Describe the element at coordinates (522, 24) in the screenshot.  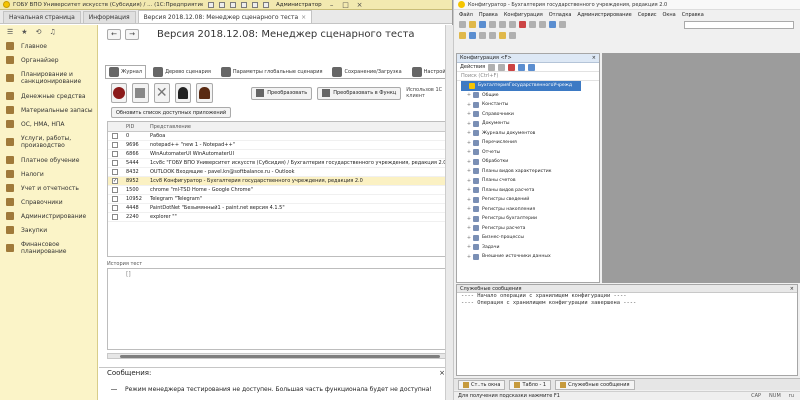
I see `delete-icon` at that location.